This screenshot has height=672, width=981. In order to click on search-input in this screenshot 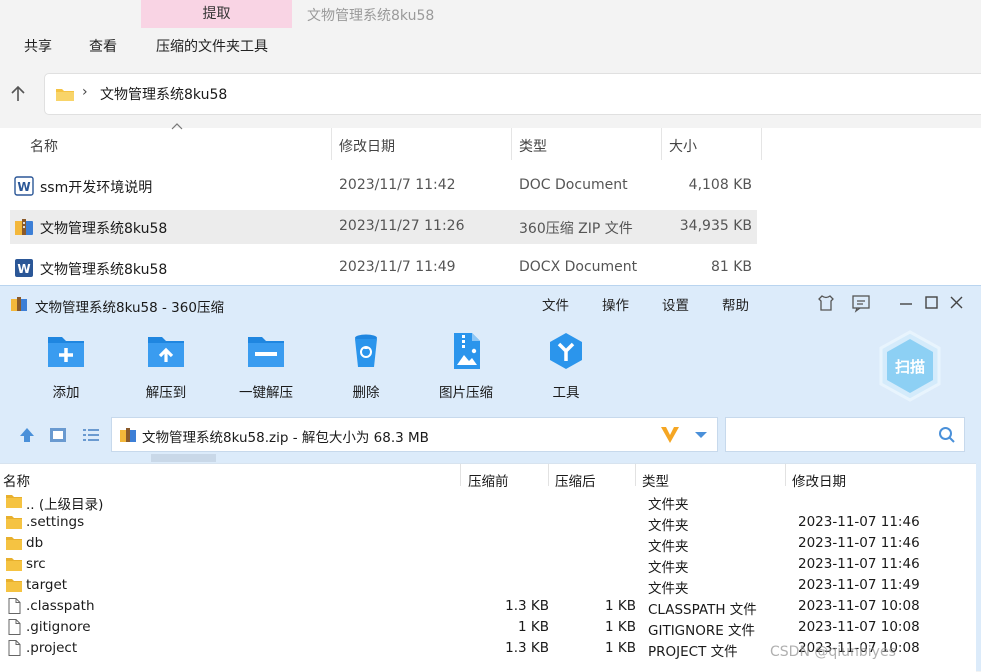, I will do `click(845, 434)`.